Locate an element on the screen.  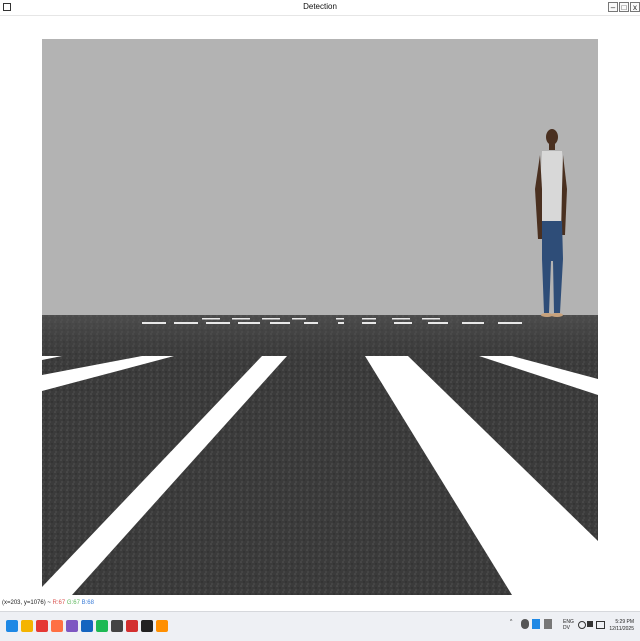
clock-time: 5:29 PM is located at coordinates (624, 622).